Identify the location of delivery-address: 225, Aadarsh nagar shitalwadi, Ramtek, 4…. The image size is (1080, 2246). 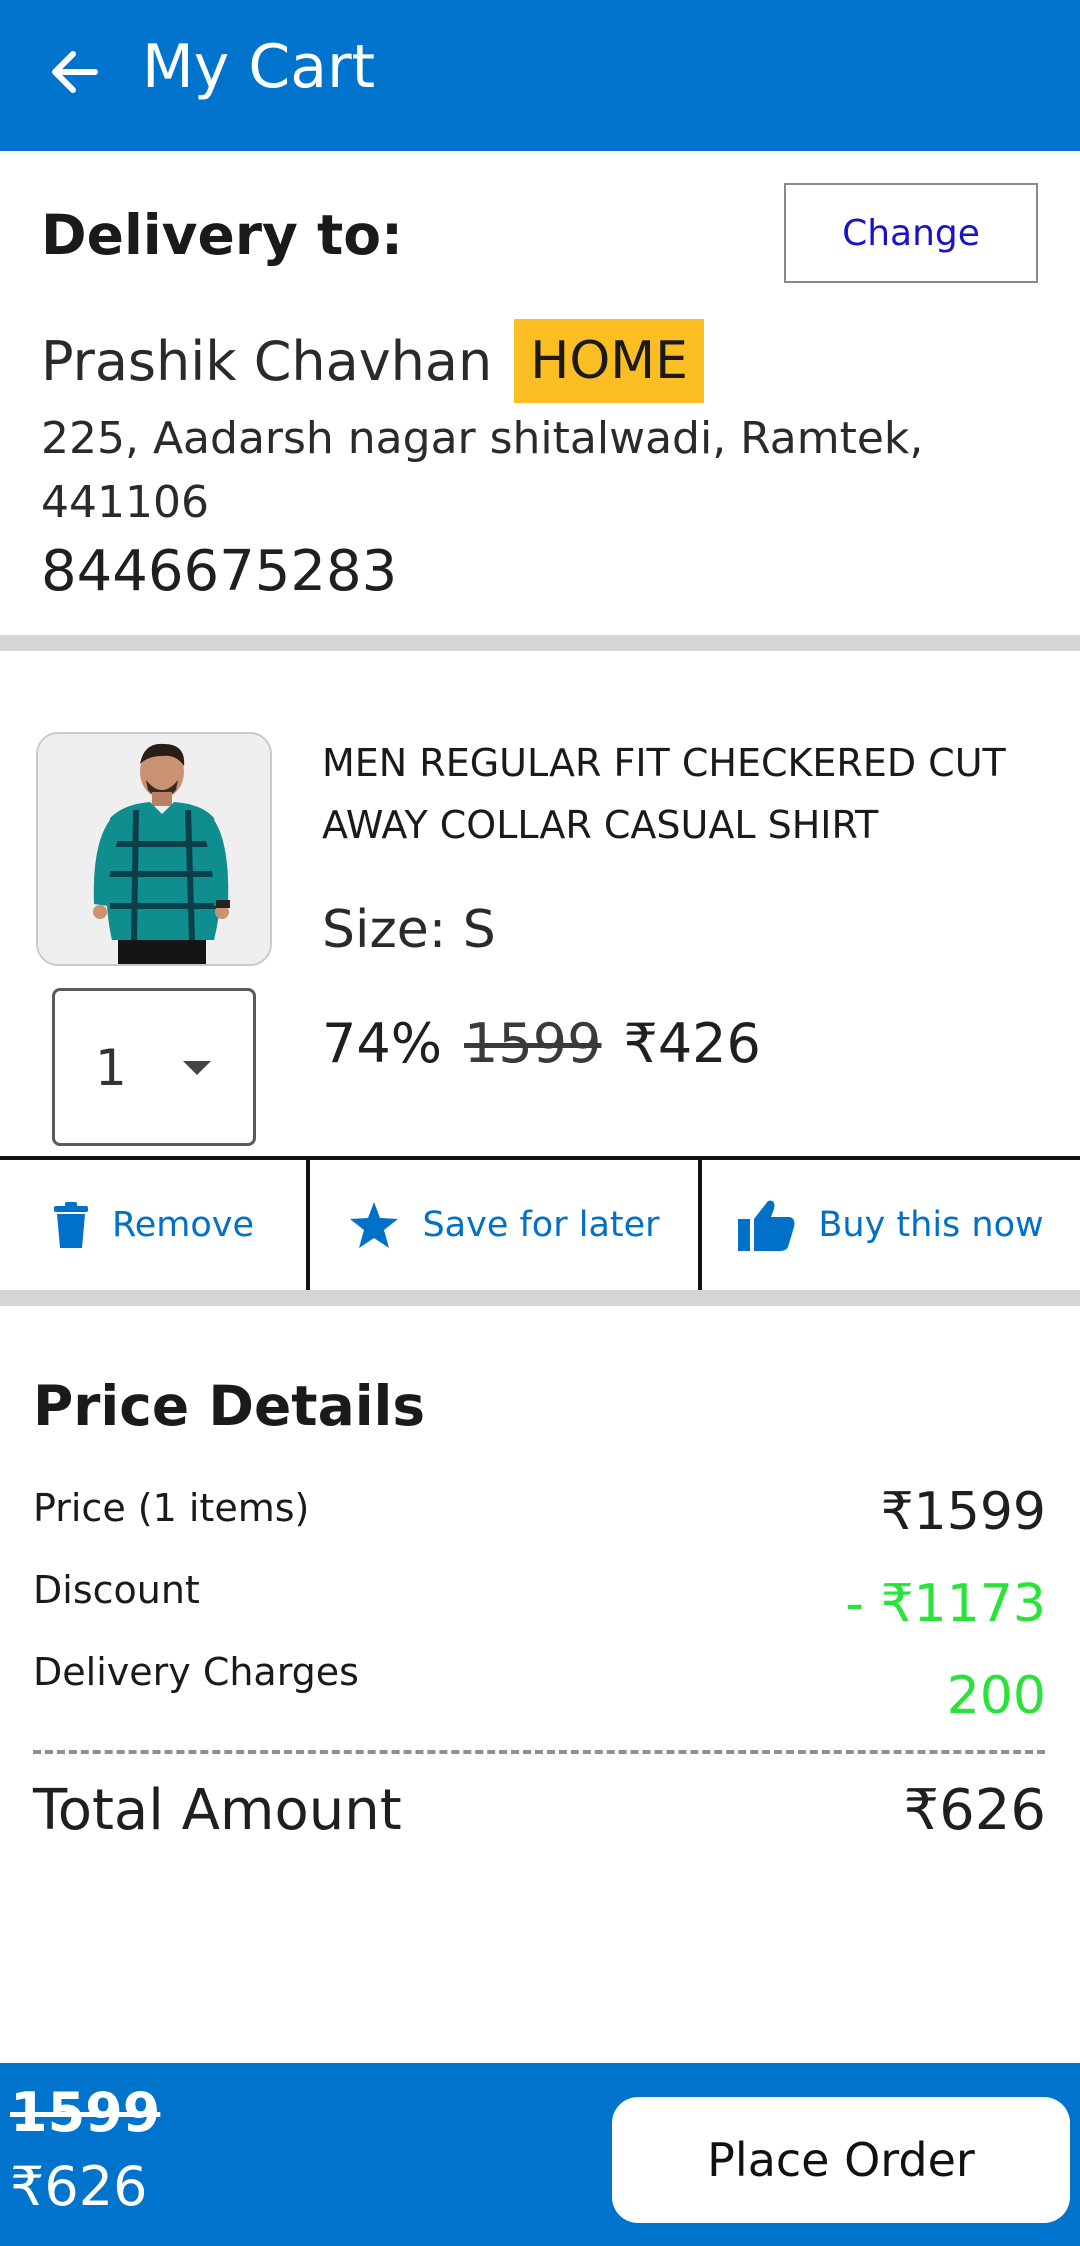
(482, 470).